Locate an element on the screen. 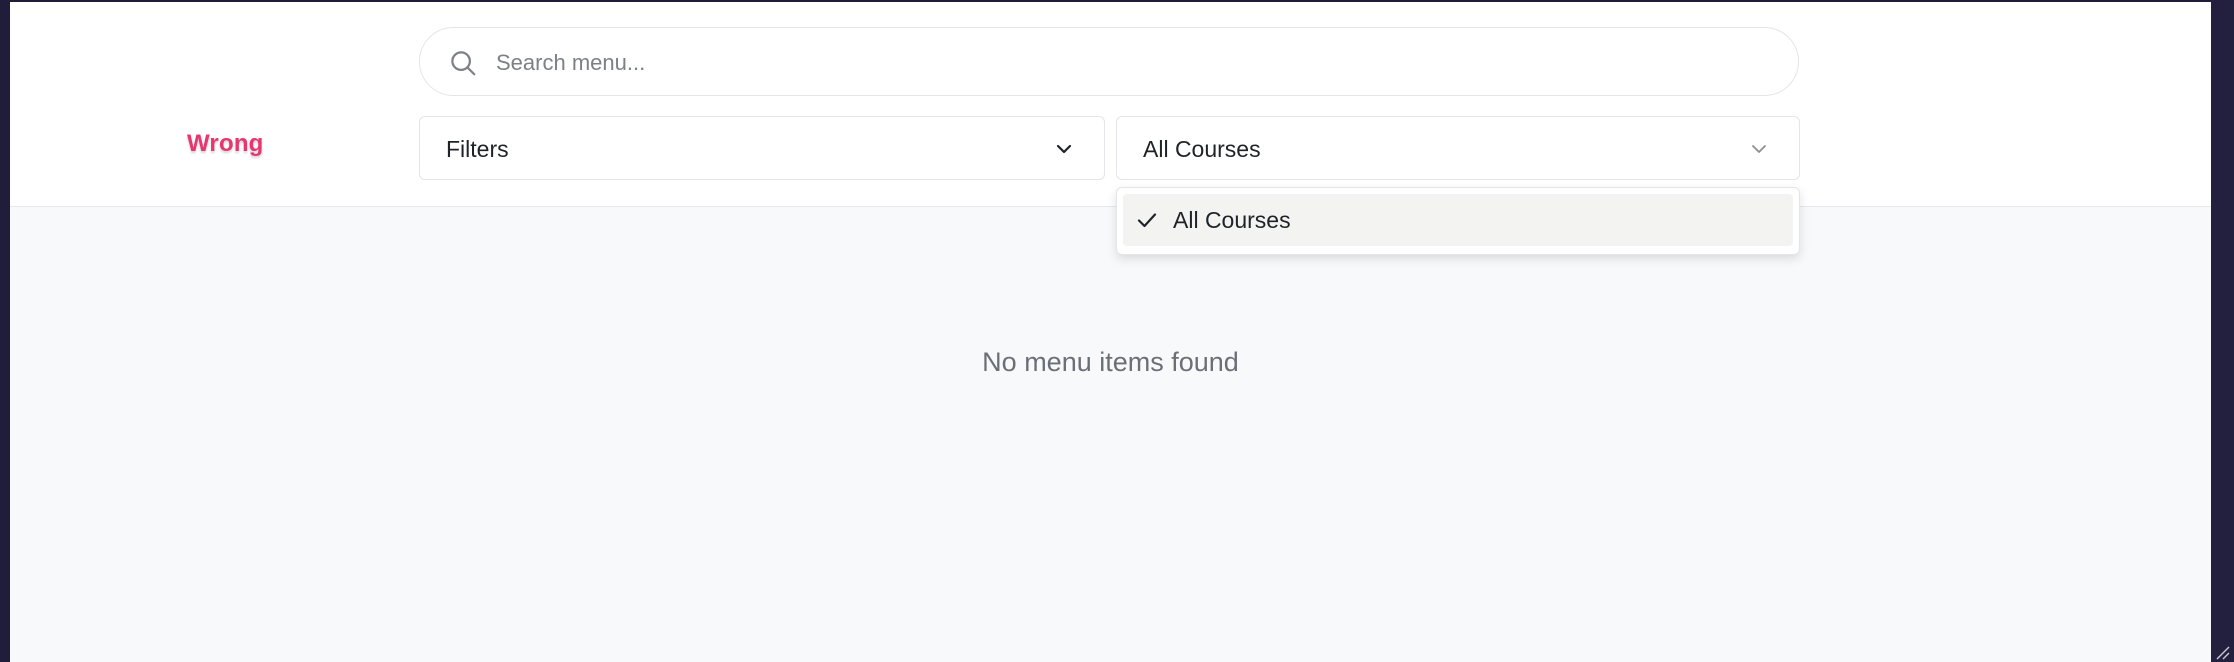 This screenshot has height=662, width=2234. filters-label: Filters is located at coordinates (477, 149).